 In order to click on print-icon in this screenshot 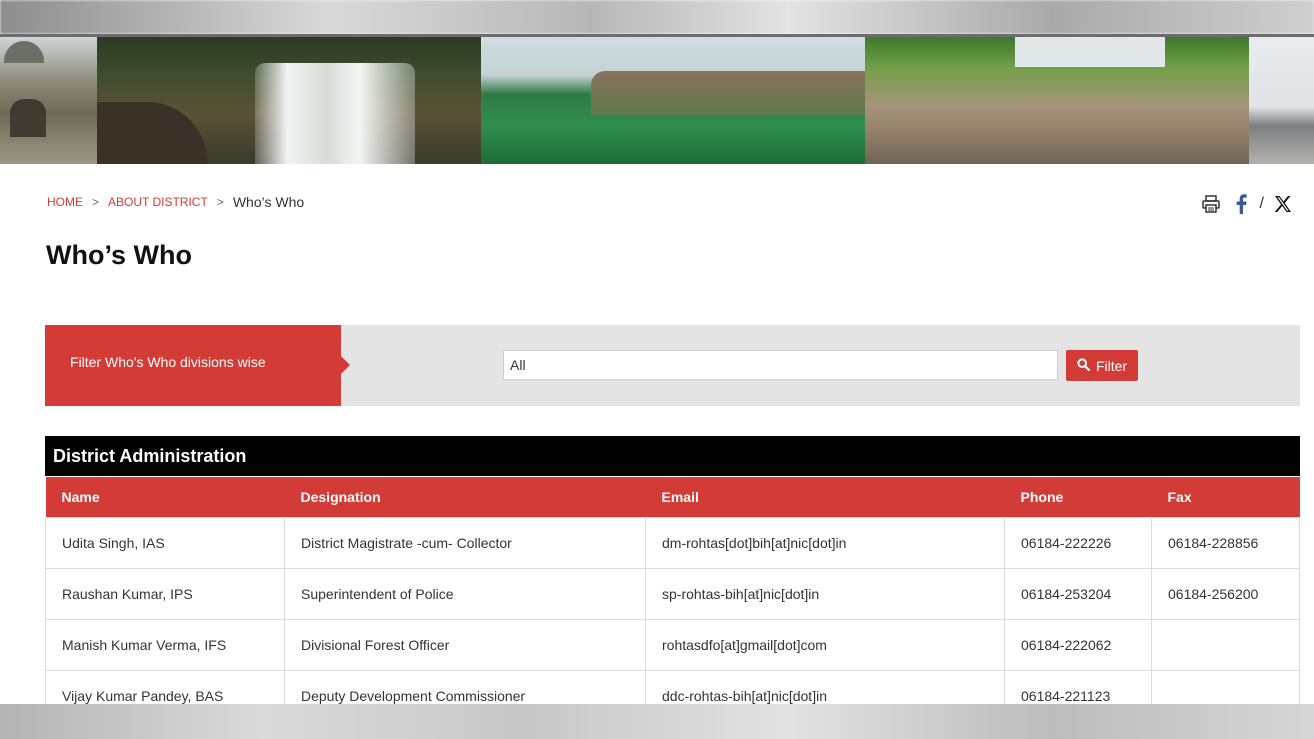, I will do `click(1211, 204)`.